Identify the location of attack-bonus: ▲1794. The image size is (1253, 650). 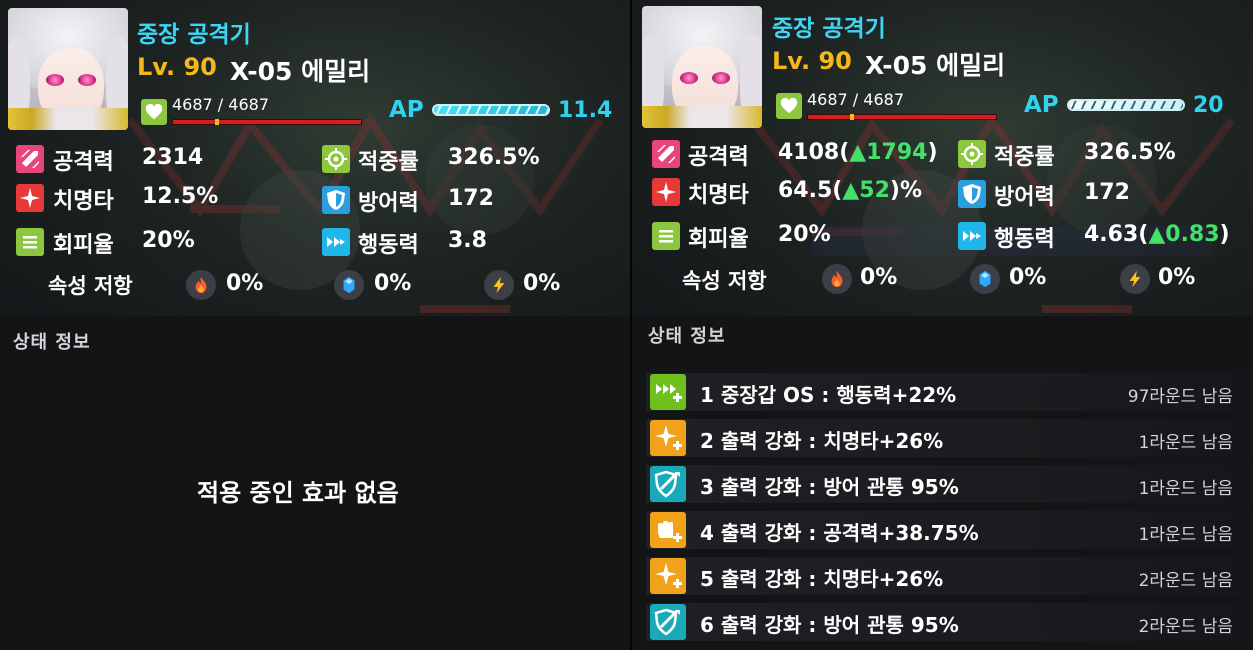
(888, 152).